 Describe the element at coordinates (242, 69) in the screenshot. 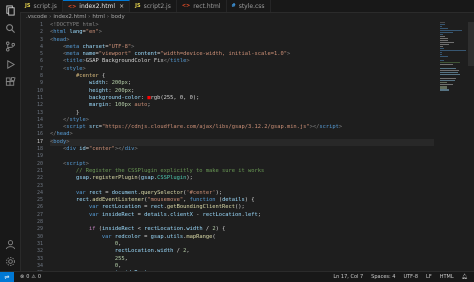

I see `code-line: <style>` at that location.